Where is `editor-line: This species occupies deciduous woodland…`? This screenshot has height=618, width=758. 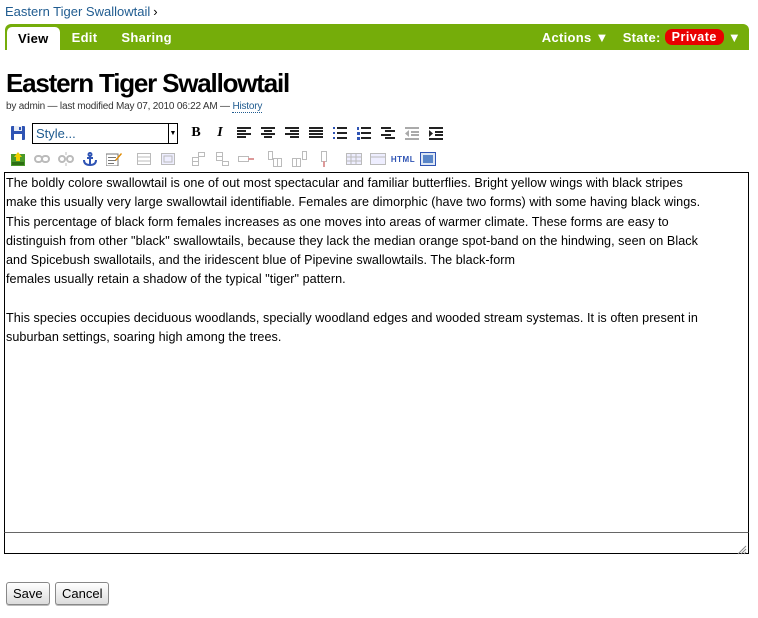 editor-line: This species occupies deciduous woodland… is located at coordinates (352, 317).